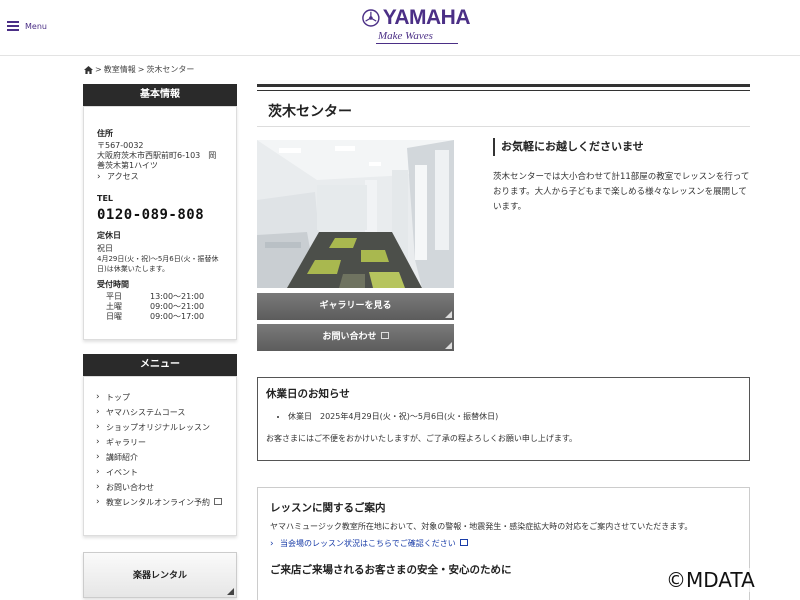 This screenshot has width=800, height=600. I want to click on instrument-rental-button: 楽器レンタル, so click(160, 575).